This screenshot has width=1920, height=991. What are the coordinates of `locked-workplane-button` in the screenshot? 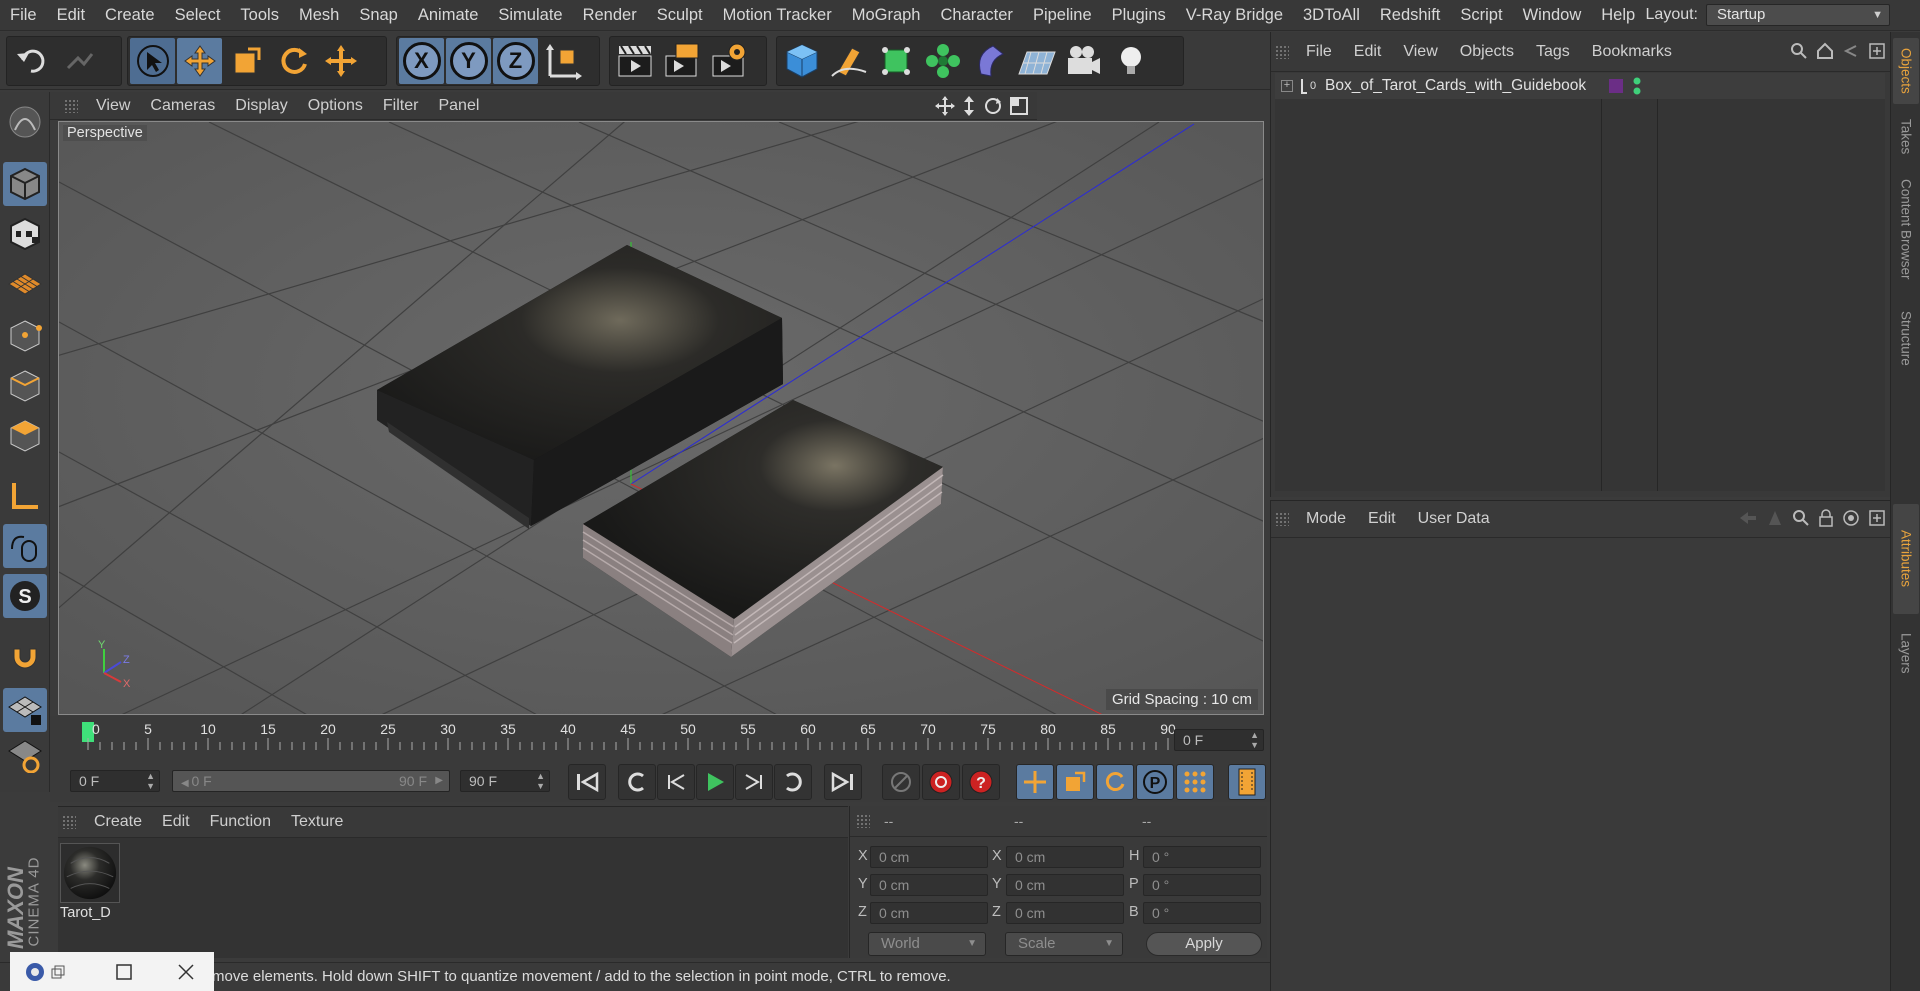 It's located at (25, 756).